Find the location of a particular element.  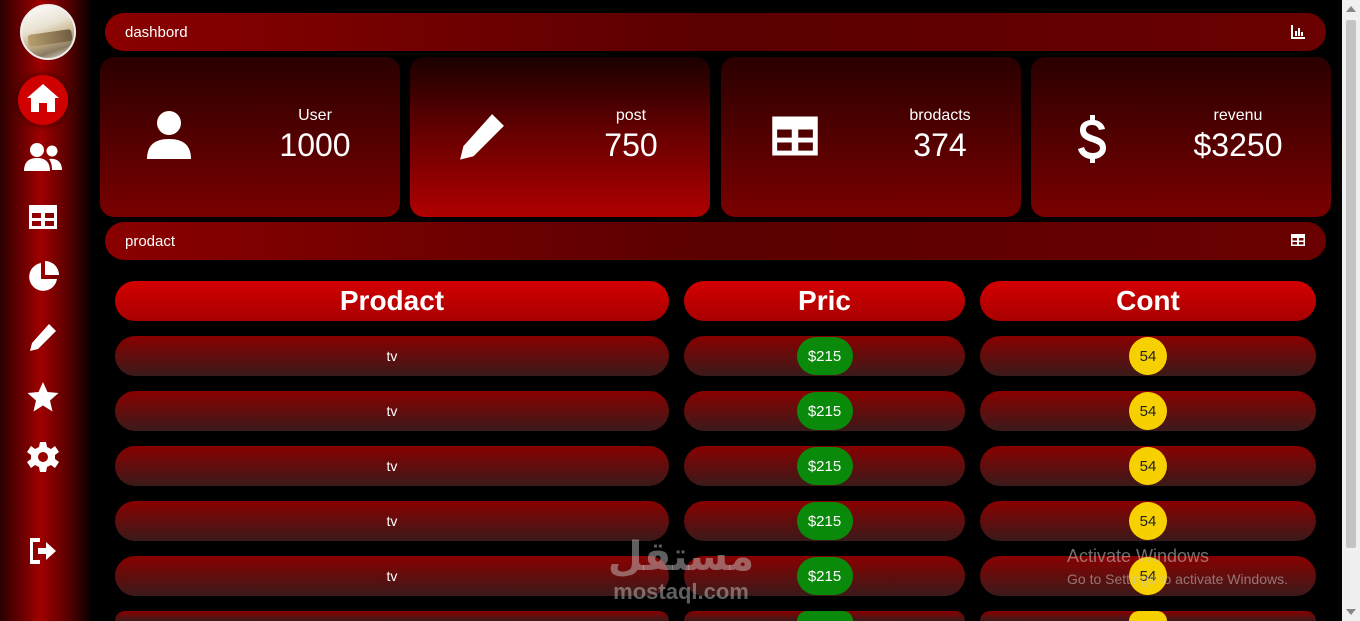

logout-icon is located at coordinates (43, 553).